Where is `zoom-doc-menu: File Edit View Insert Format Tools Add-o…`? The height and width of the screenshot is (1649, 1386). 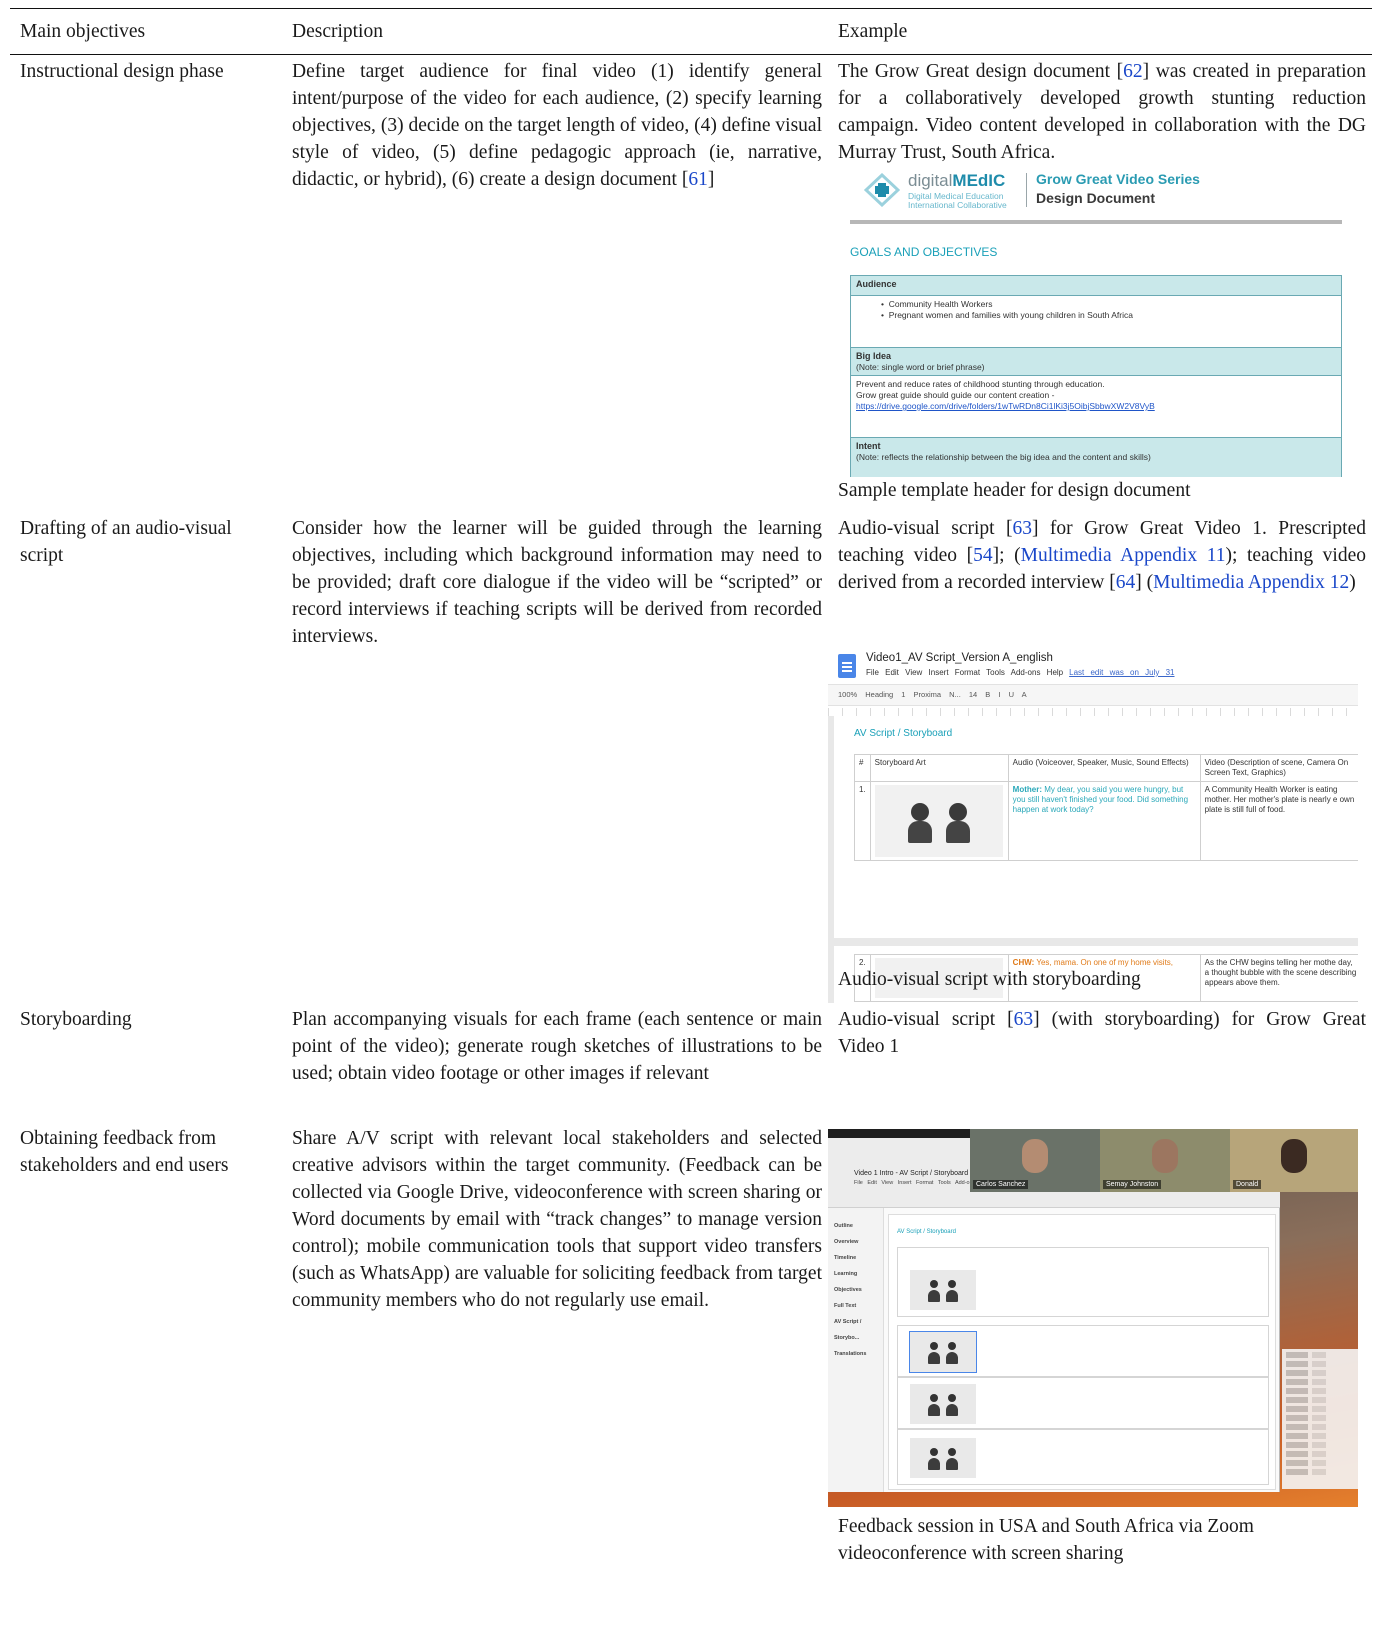
zoom-doc-menu: File Edit View Insert Format Tools Add-o… is located at coordinates (915, 1183).